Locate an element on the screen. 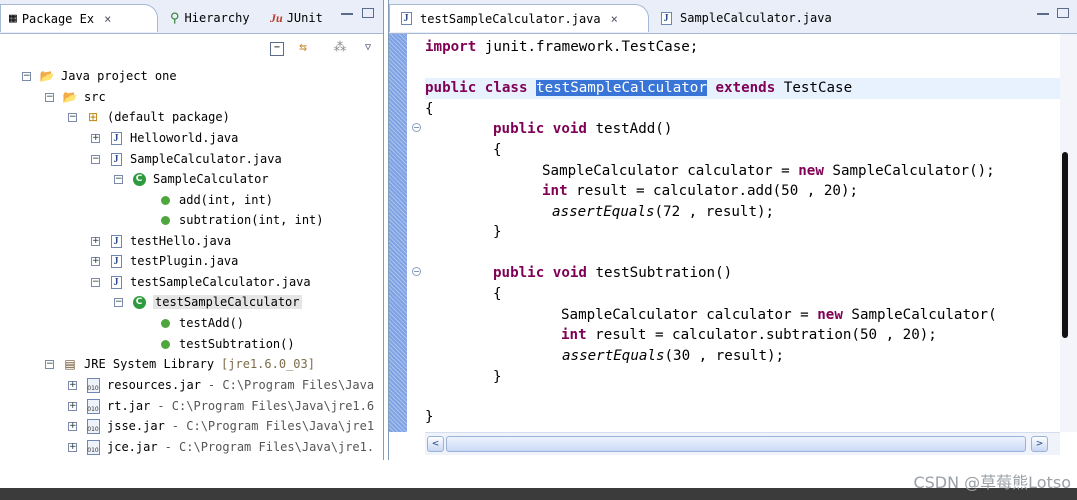  scroll-left-button: < is located at coordinates (435, 444).